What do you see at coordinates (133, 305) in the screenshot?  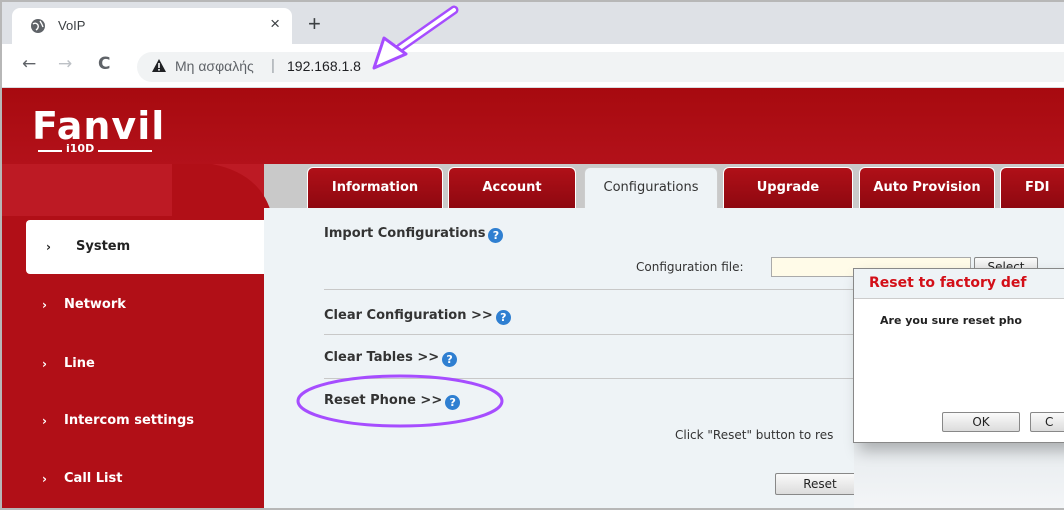 I see `sidebar-item-network: › Network` at bounding box center [133, 305].